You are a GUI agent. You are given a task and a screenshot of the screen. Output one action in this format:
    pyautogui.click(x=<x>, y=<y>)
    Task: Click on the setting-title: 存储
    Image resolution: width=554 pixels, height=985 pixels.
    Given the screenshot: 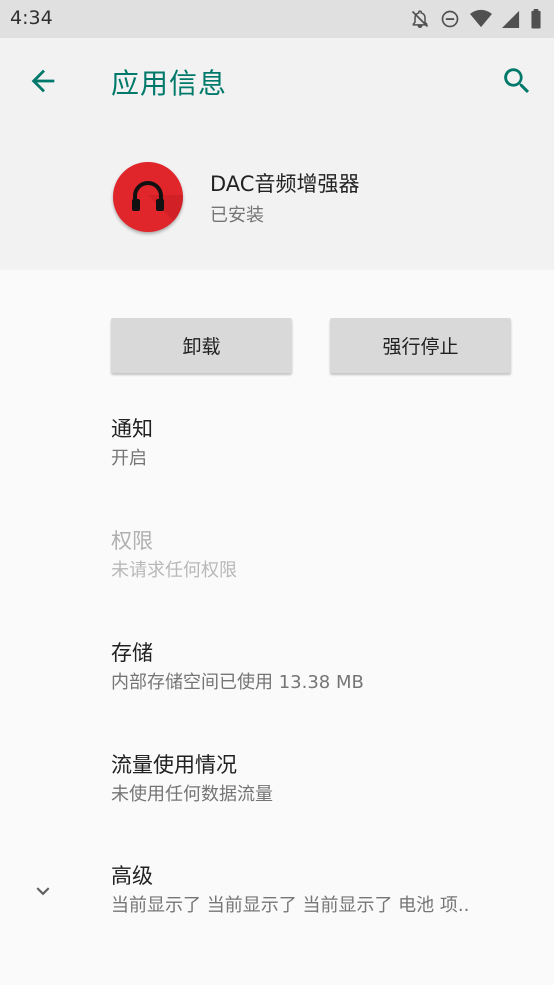 What is the action you would take?
    pyautogui.click(x=132, y=653)
    